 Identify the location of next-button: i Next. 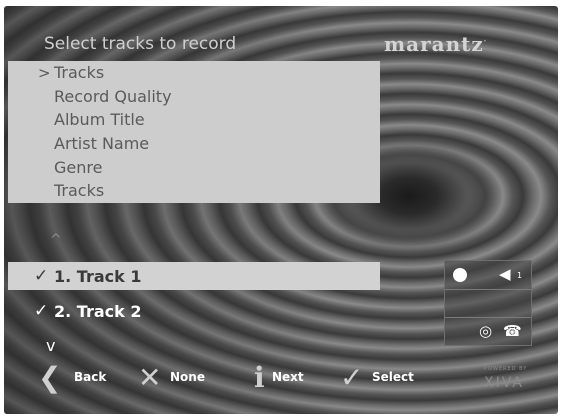
(289, 378).